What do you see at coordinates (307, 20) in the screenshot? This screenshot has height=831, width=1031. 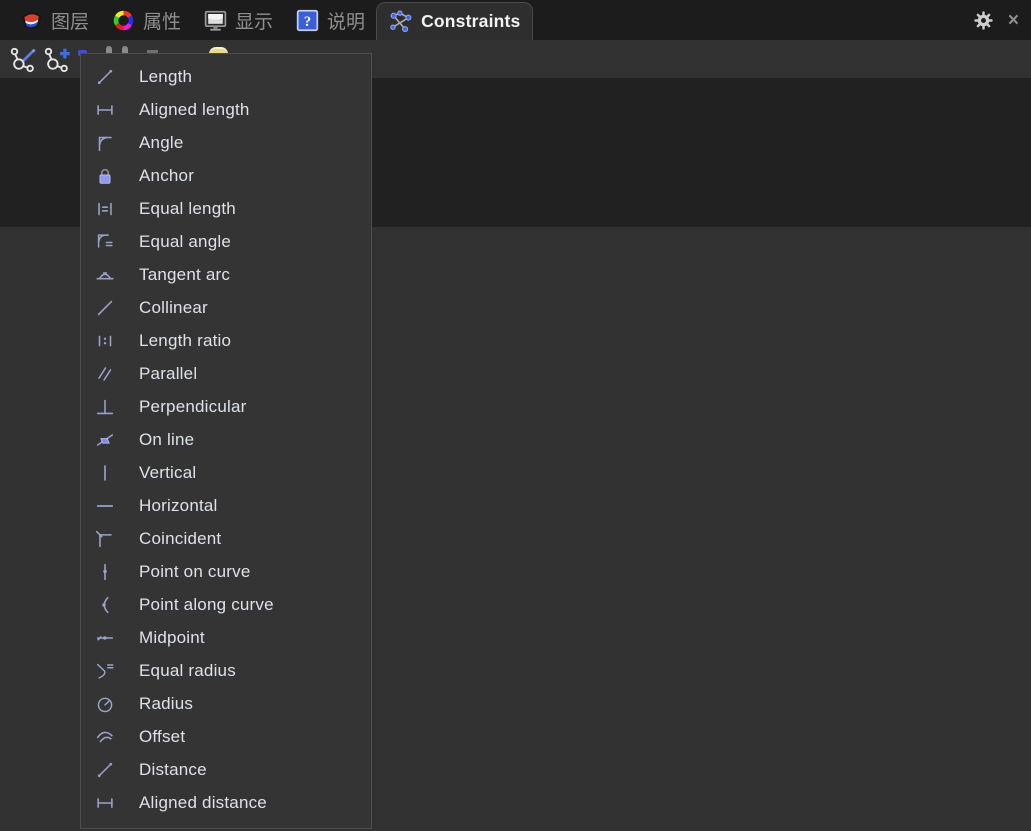 I see `help-icon` at bounding box center [307, 20].